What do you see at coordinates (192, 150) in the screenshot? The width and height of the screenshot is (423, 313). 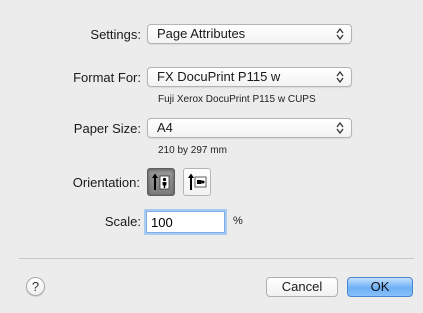 I see `paper-dimensions: 210 by 297 mm` at bounding box center [192, 150].